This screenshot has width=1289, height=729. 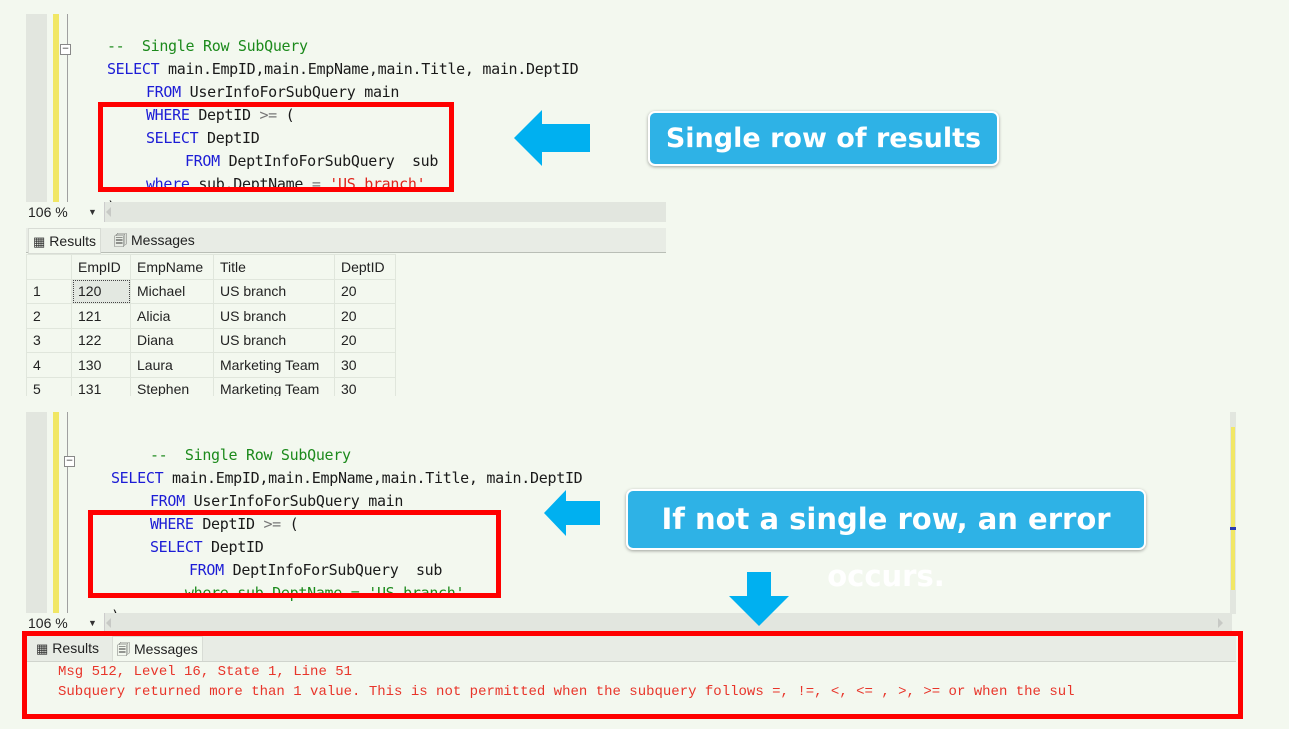 What do you see at coordinates (172, 316) in the screenshot?
I see `grid-cell: Alicia` at bounding box center [172, 316].